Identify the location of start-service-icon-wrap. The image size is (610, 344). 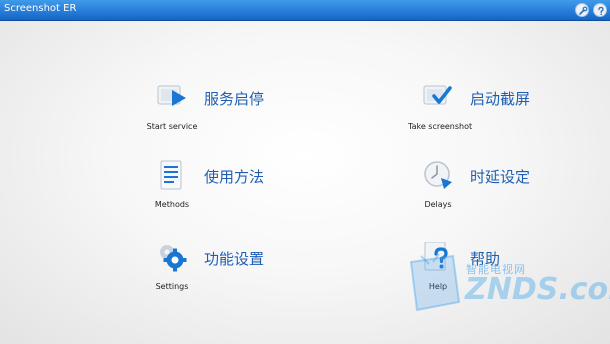
(172, 101).